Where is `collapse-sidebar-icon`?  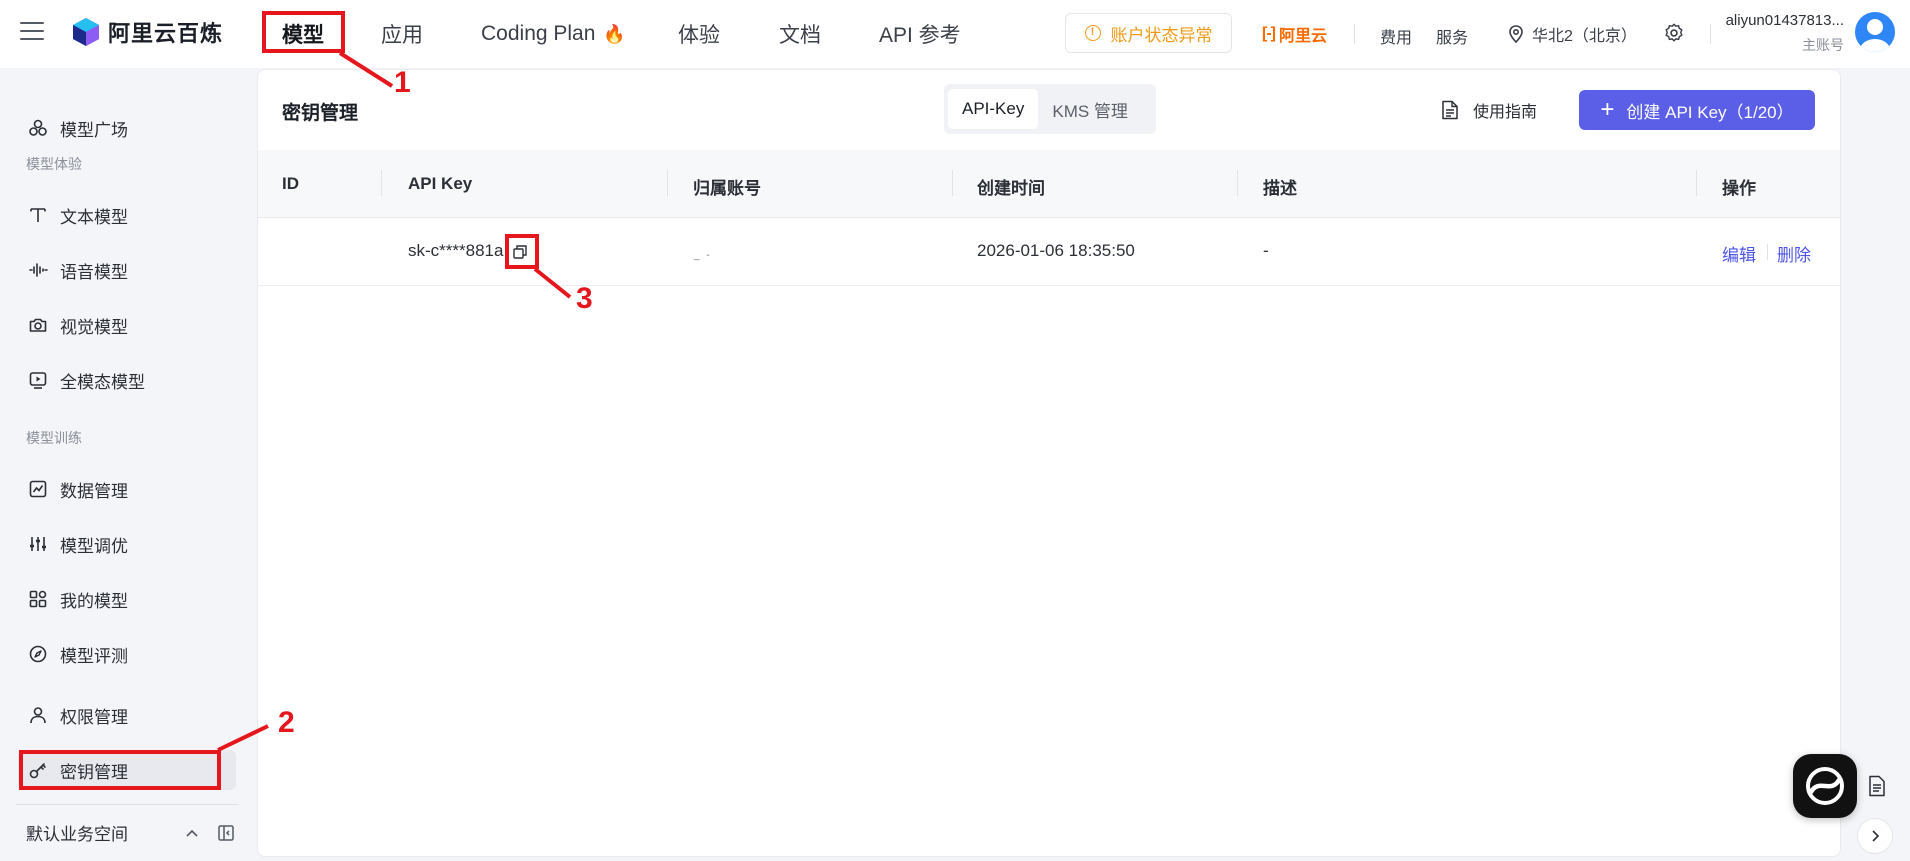 collapse-sidebar-icon is located at coordinates (226, 833).